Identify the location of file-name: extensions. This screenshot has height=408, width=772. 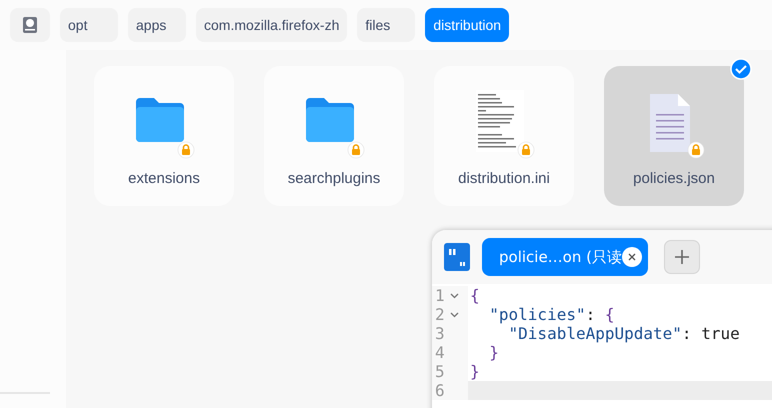
(164, 178).